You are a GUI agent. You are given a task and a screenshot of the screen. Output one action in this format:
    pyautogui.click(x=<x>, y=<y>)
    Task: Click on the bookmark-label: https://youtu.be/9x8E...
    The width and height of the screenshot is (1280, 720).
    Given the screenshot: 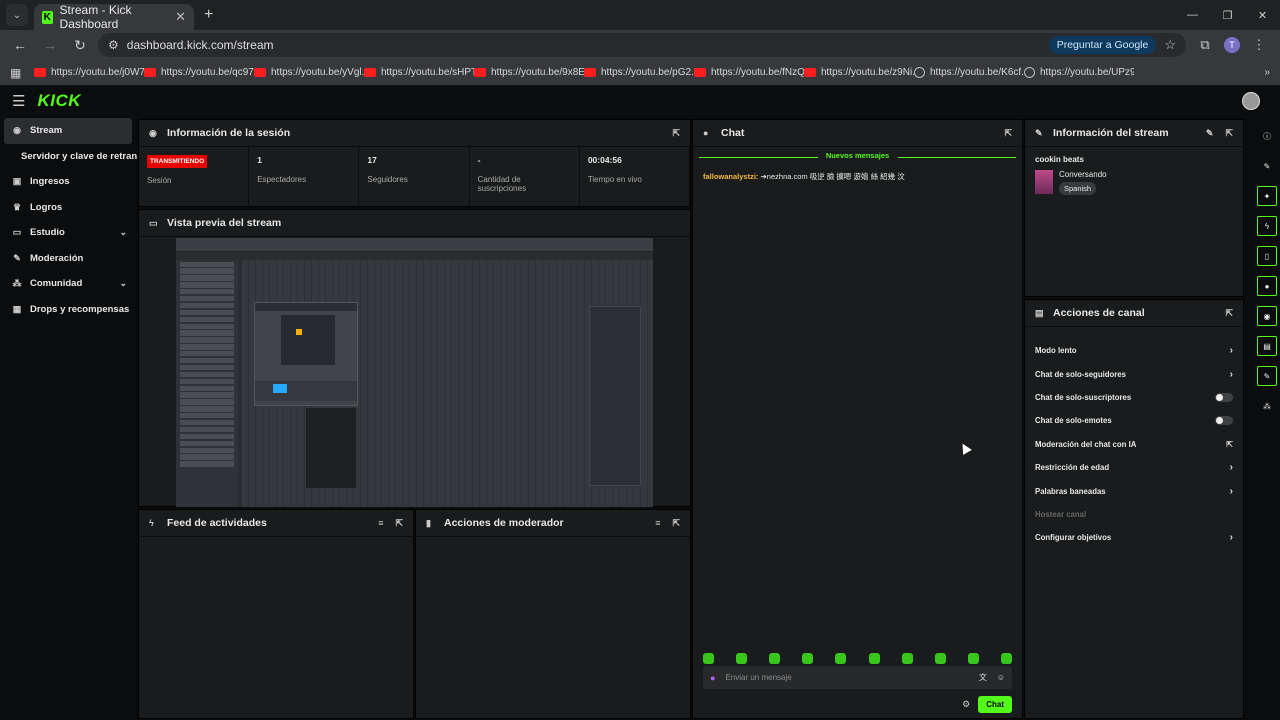 What is the action you would take?
    pyautogui.click(x=537, y=72)
    